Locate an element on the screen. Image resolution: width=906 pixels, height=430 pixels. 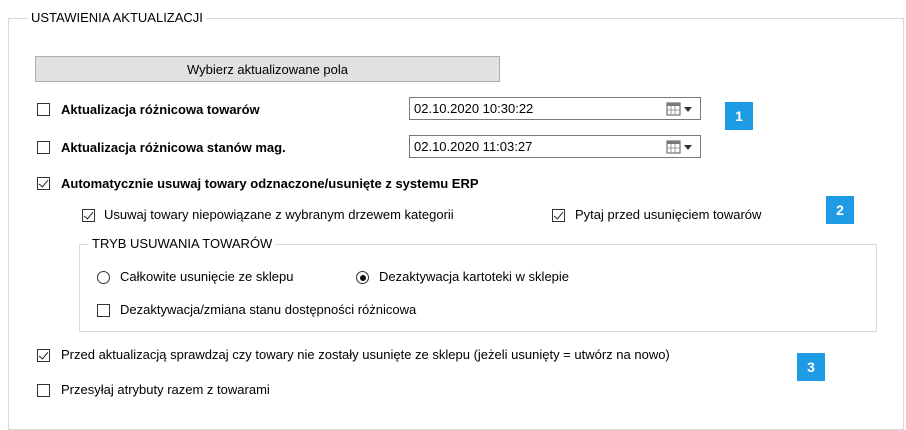
send-attributes-label: Przesyłaj atrybuty razem z towarami is located at coordinates (165, 389).